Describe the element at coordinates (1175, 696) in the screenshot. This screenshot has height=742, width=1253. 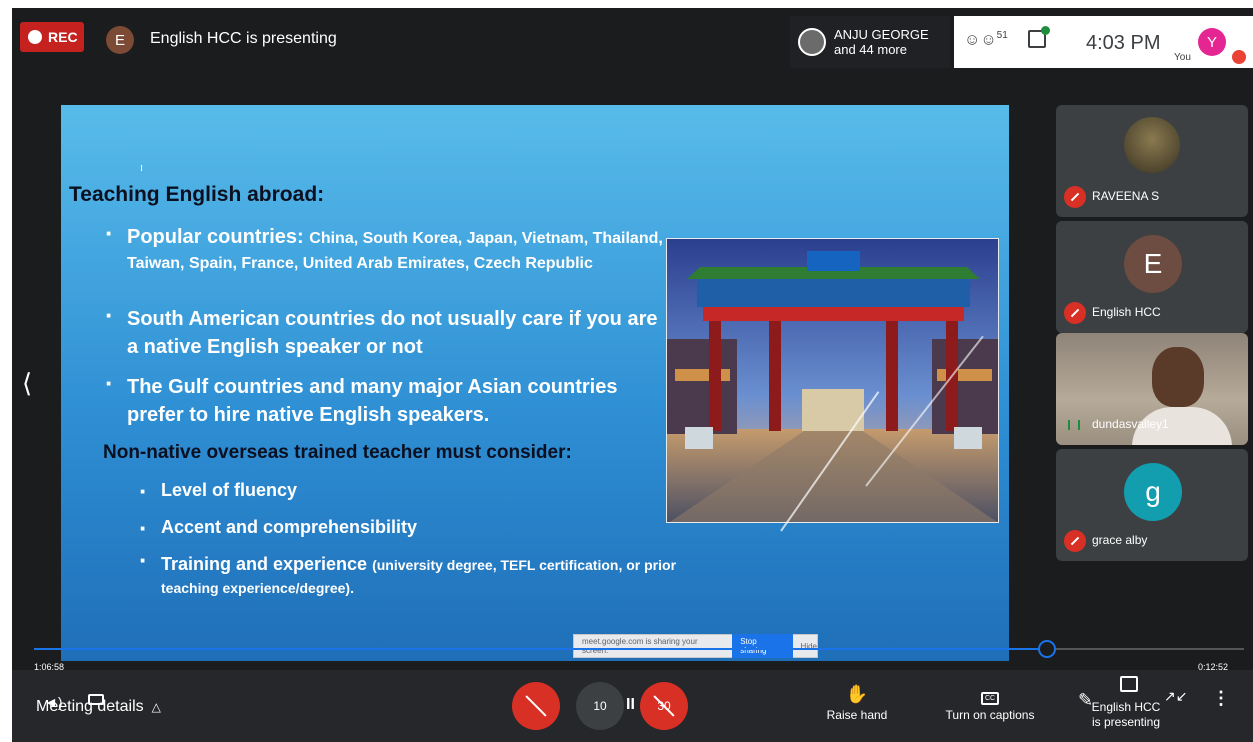
I see `exit-fullscreen-icon: ↗↙` at that location.